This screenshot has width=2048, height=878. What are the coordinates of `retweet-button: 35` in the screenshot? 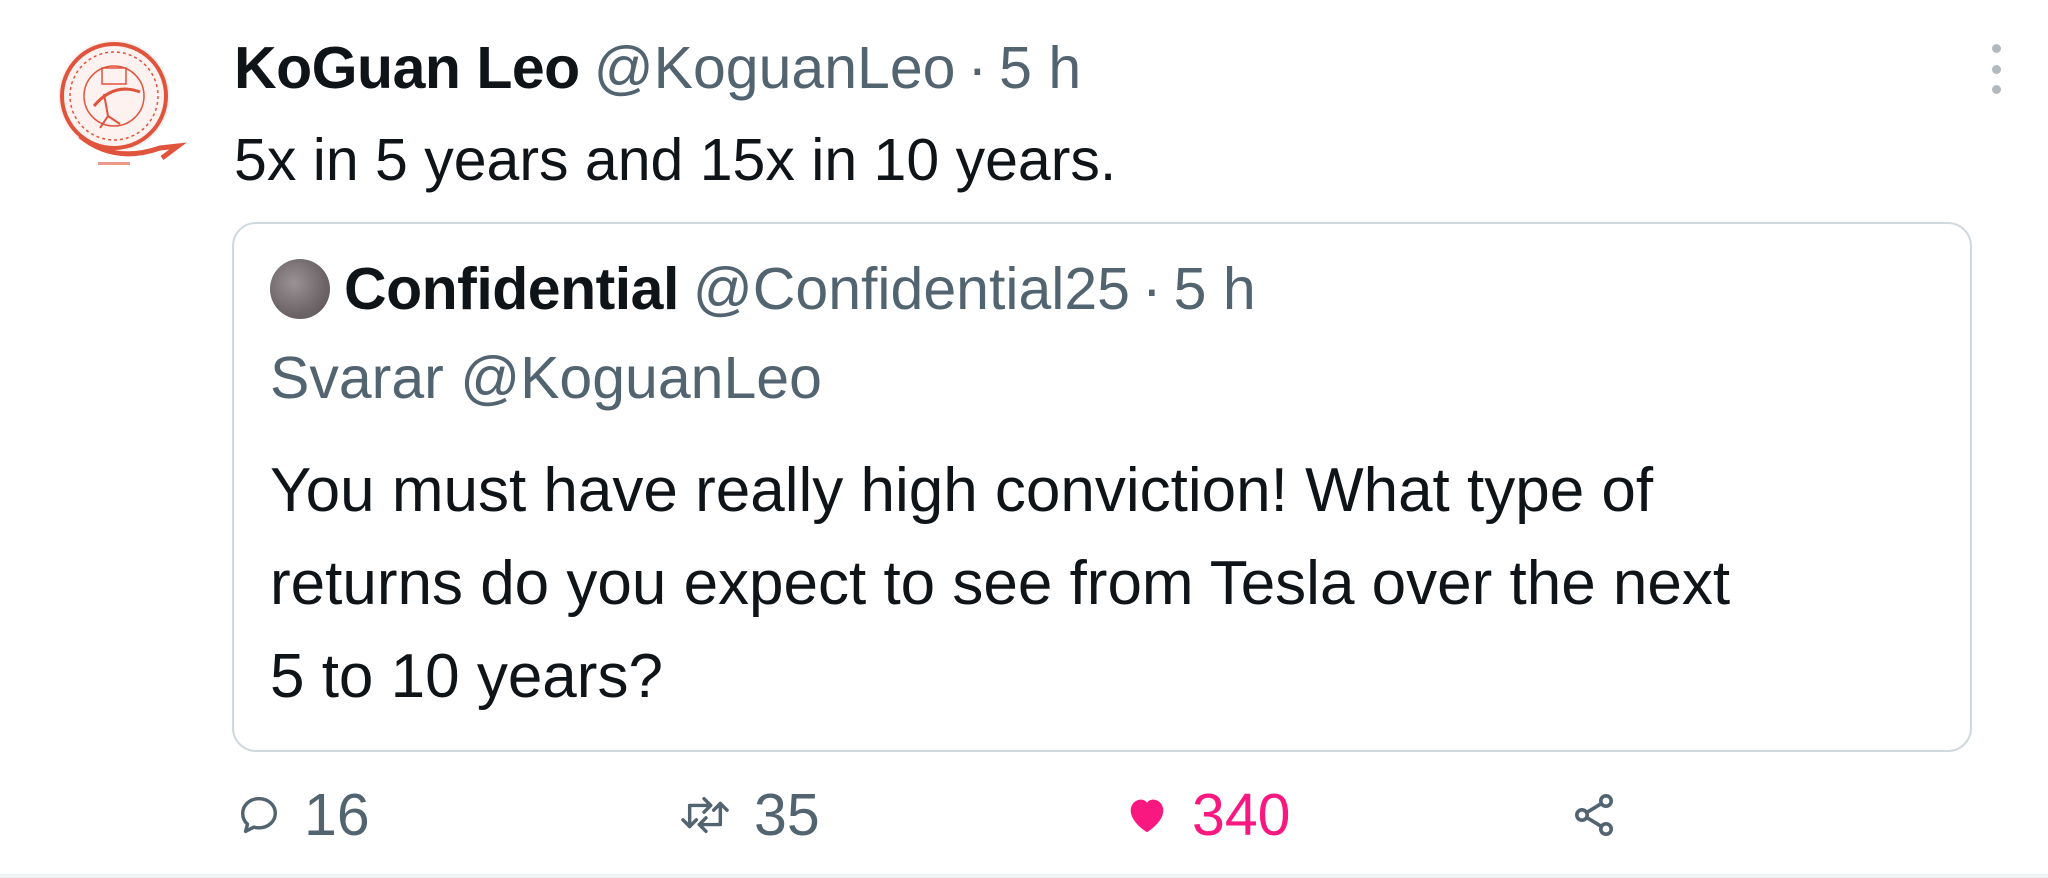 It's located at (749, 815).